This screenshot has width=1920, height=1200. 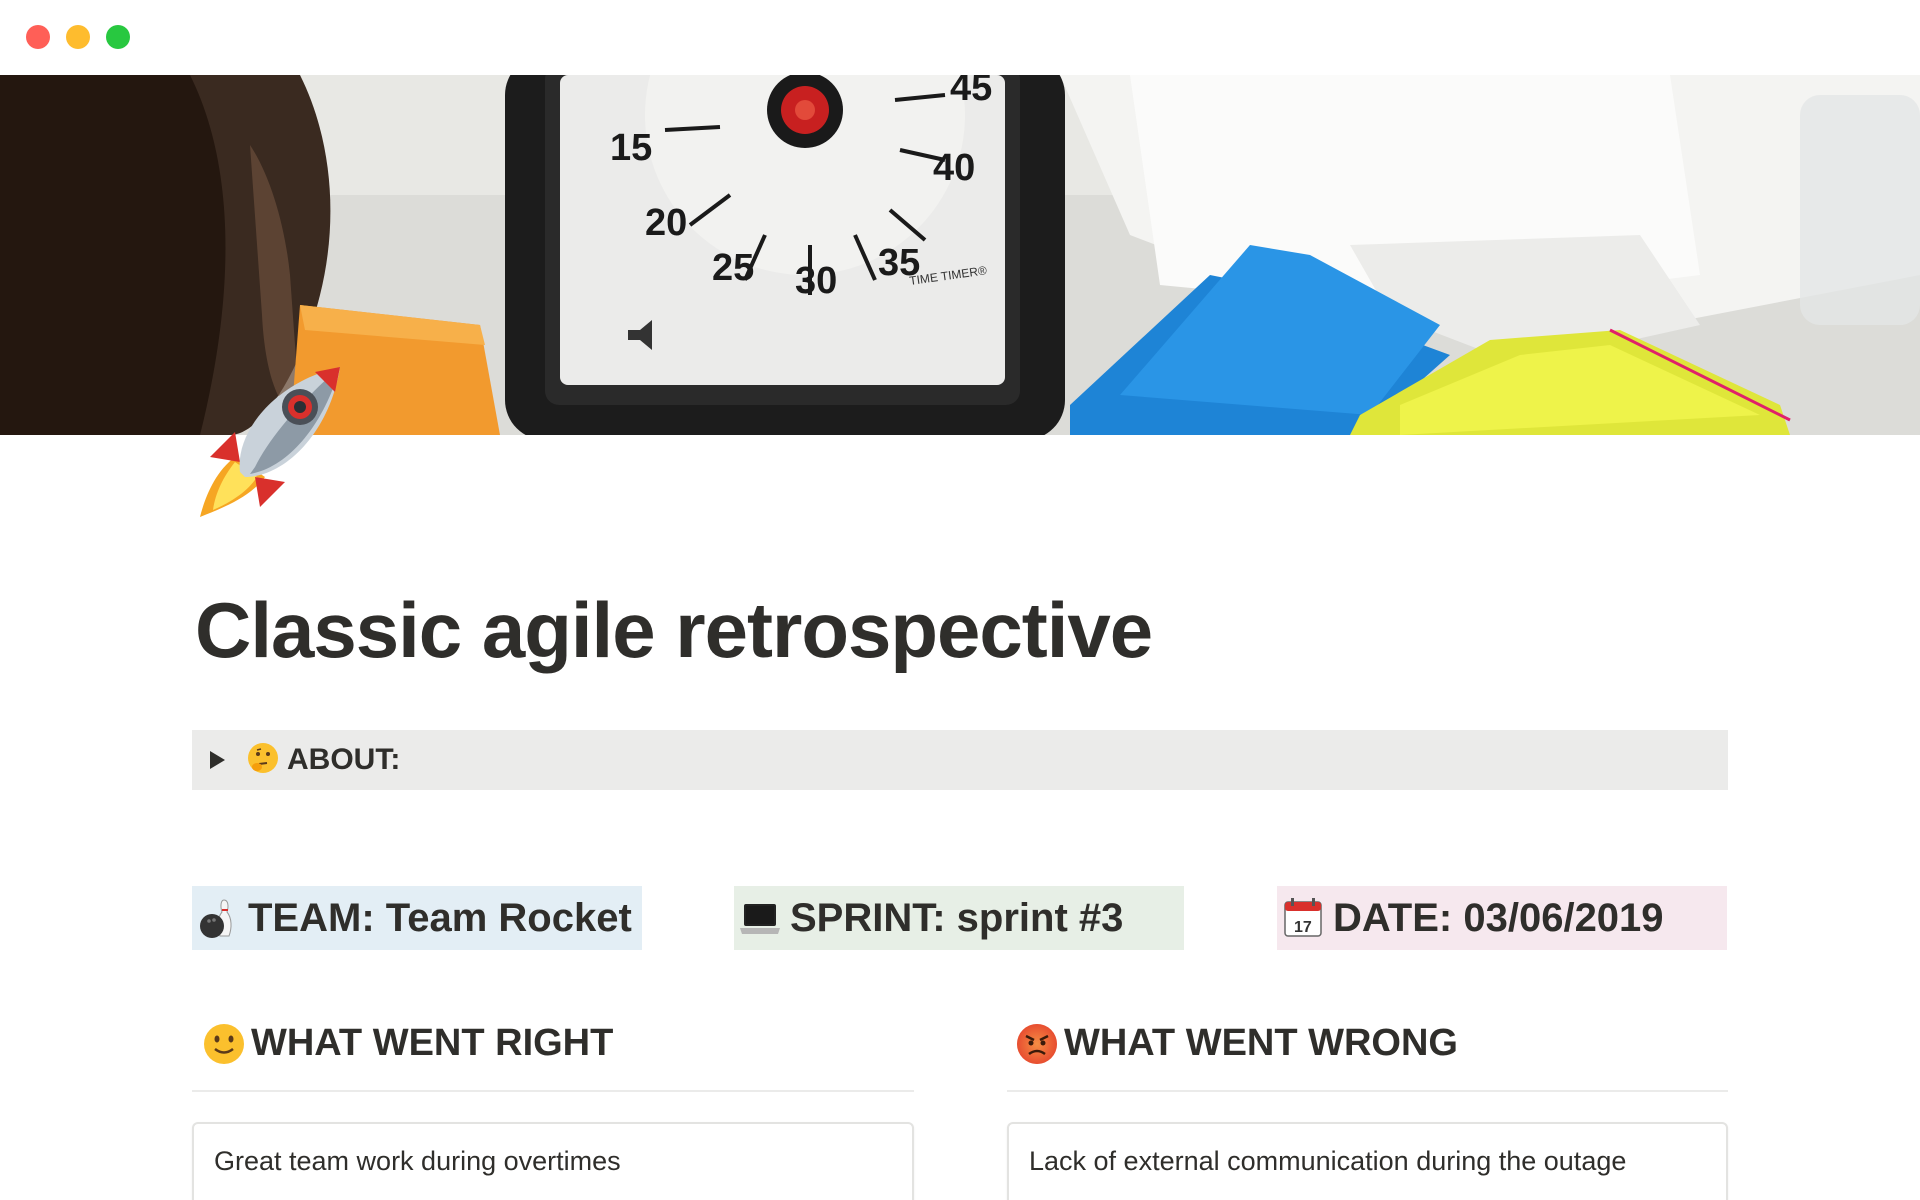 I want to click on laptop-icon, so click(x=760, y=918).